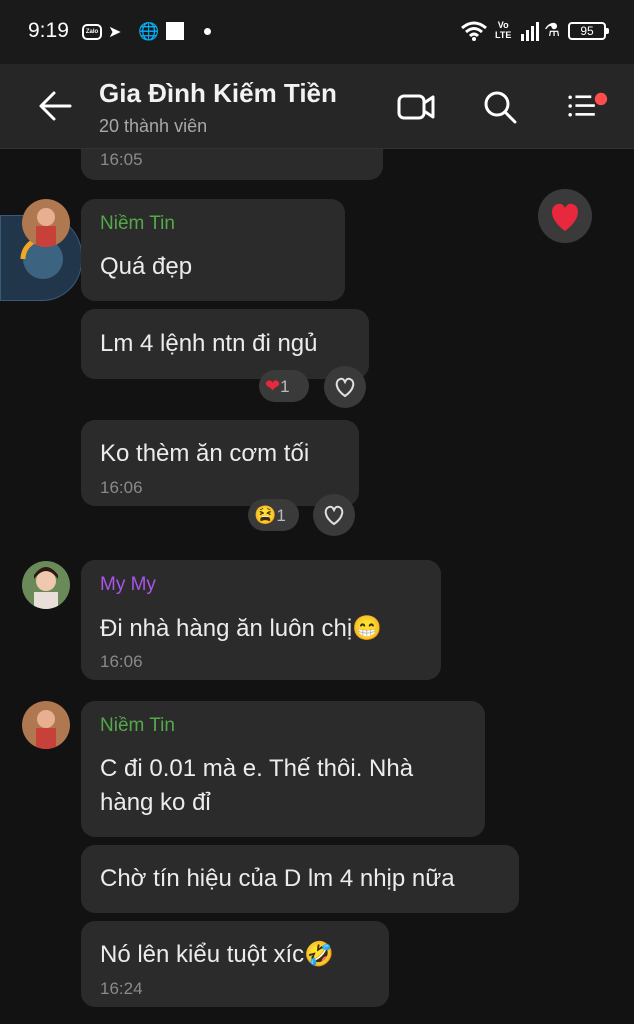  I want to click on group-title: Gia Đình Kiếm Tiền, so click(218, 93).